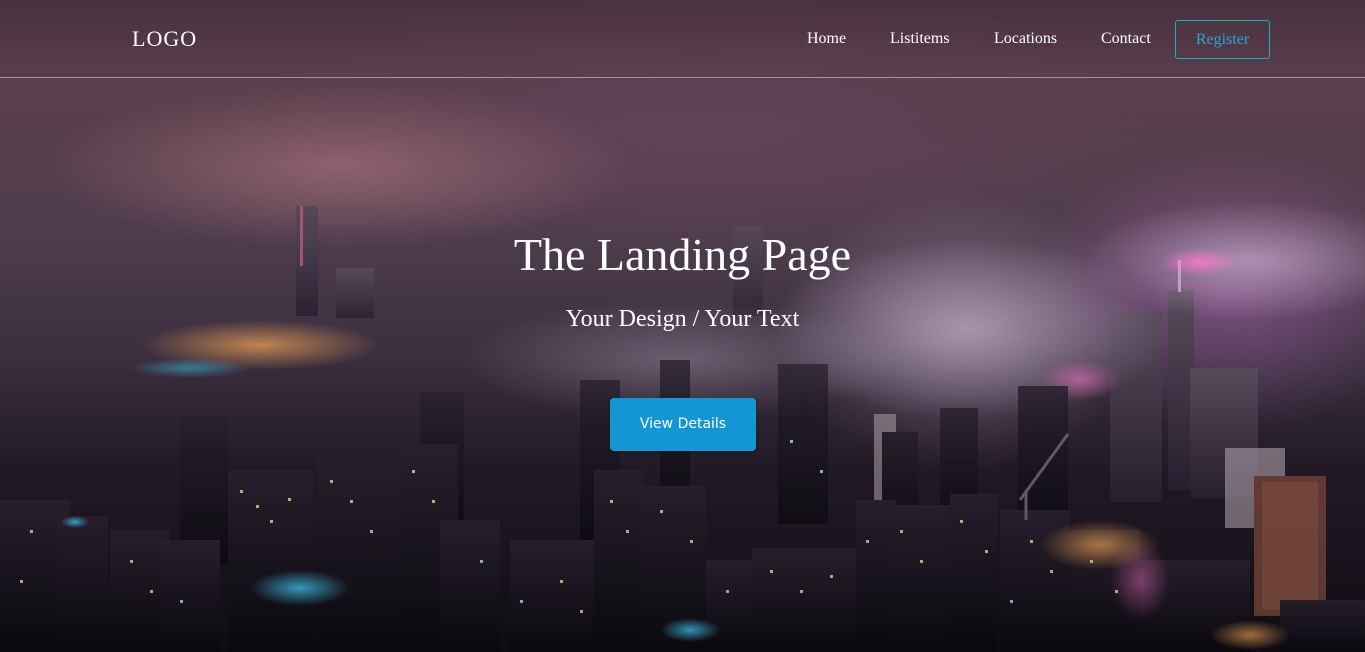 The image size is (1365, 652). I want to click on logo: LOGO, so click(164, 39).